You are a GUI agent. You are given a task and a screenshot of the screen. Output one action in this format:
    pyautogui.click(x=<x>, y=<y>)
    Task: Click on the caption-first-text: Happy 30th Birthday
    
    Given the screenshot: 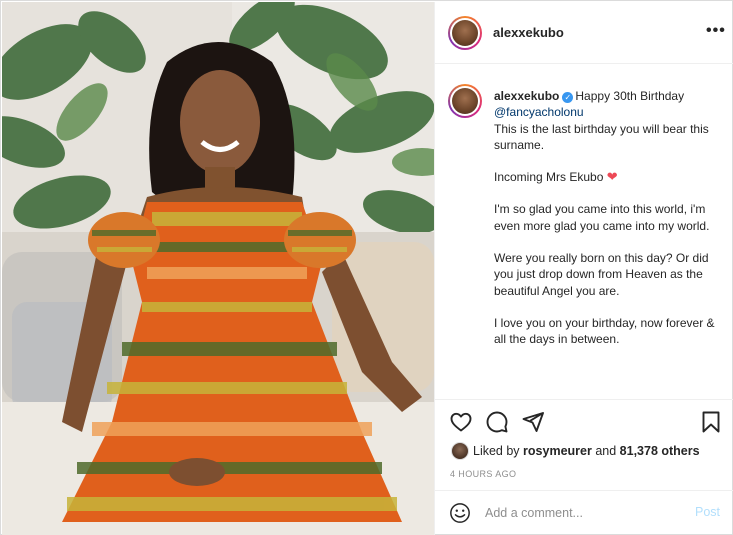 What is the action you would take?
    pyautogui.click(x=630, y=96)
    